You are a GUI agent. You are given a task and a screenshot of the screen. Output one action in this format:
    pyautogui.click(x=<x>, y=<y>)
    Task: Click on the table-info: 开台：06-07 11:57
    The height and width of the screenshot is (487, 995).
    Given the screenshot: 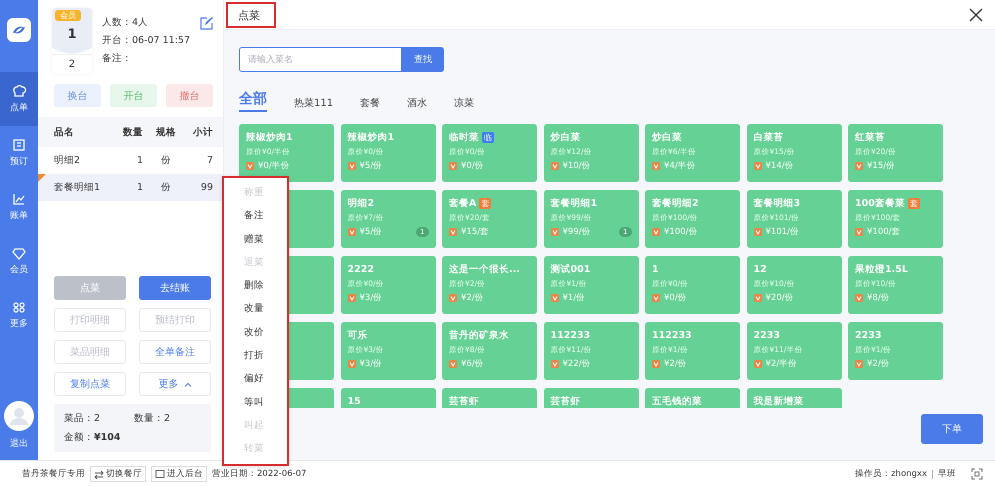 What is the action you would take?
    pyautogui.click(x=146, y=40)
    